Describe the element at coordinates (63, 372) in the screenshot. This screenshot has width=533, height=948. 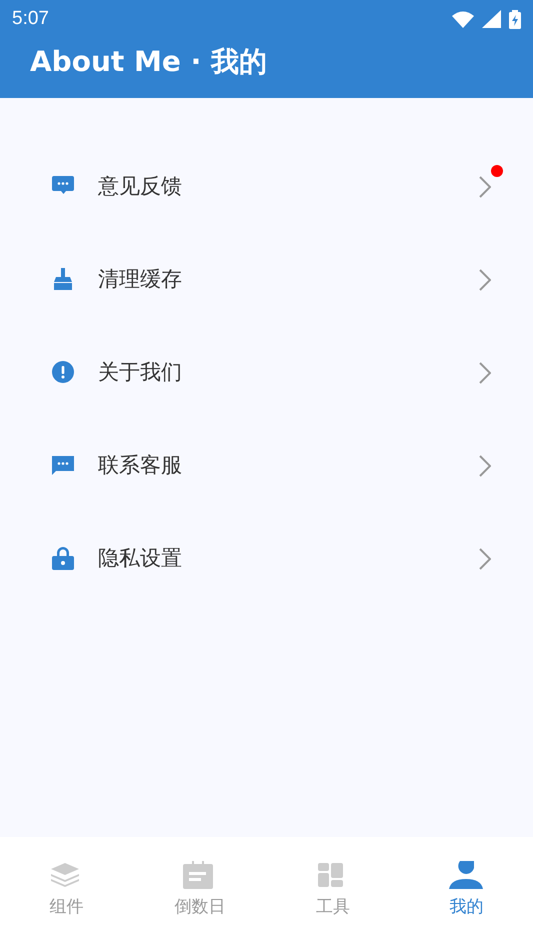
I see `alert-icon` at that location.